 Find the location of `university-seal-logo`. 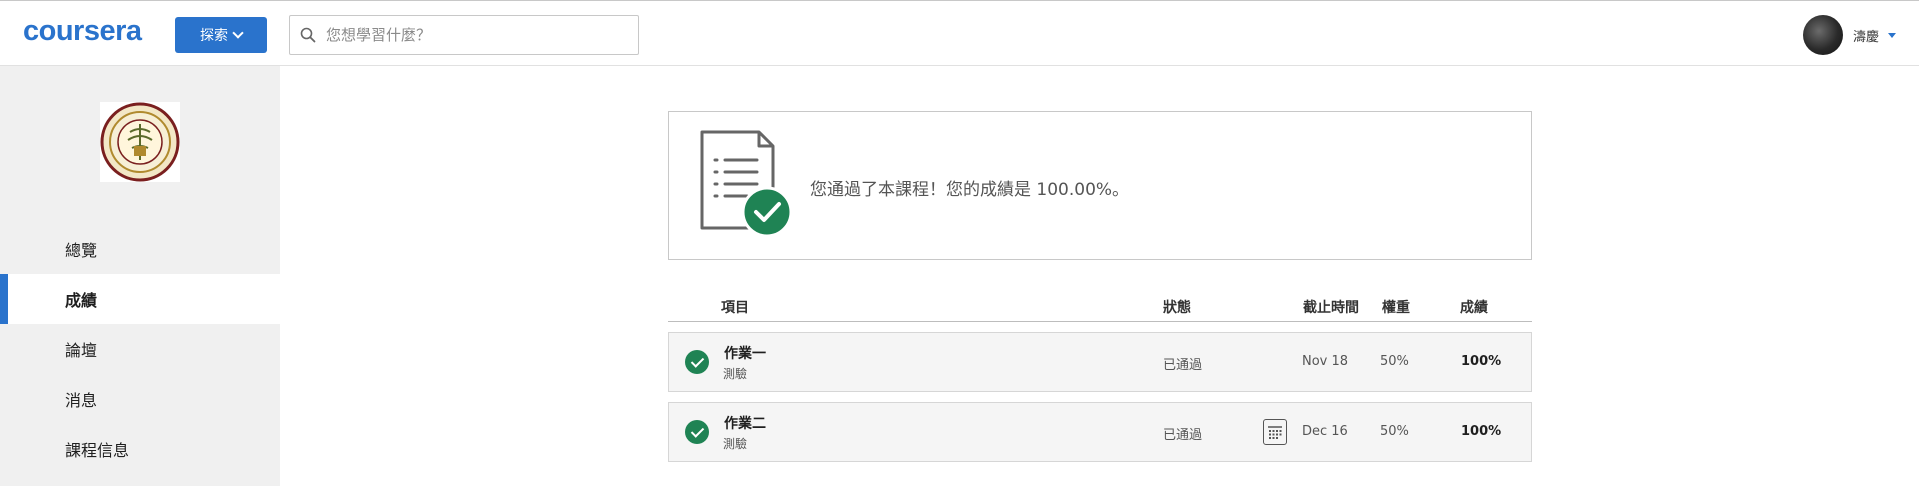

university-seal-logo is located at coordinates (140, 142).